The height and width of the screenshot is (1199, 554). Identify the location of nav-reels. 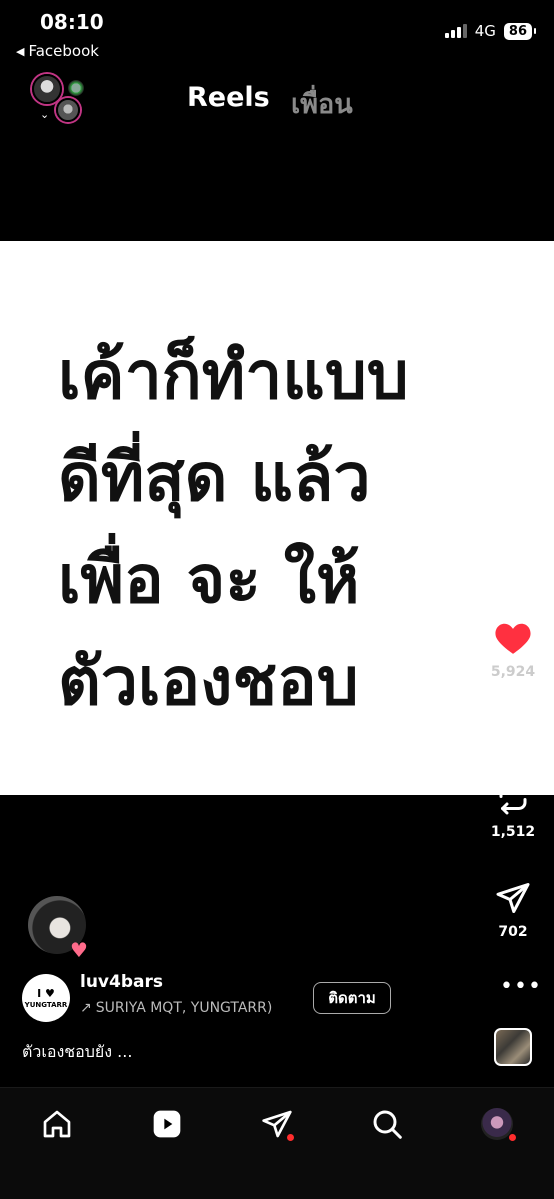
(167, 1124).